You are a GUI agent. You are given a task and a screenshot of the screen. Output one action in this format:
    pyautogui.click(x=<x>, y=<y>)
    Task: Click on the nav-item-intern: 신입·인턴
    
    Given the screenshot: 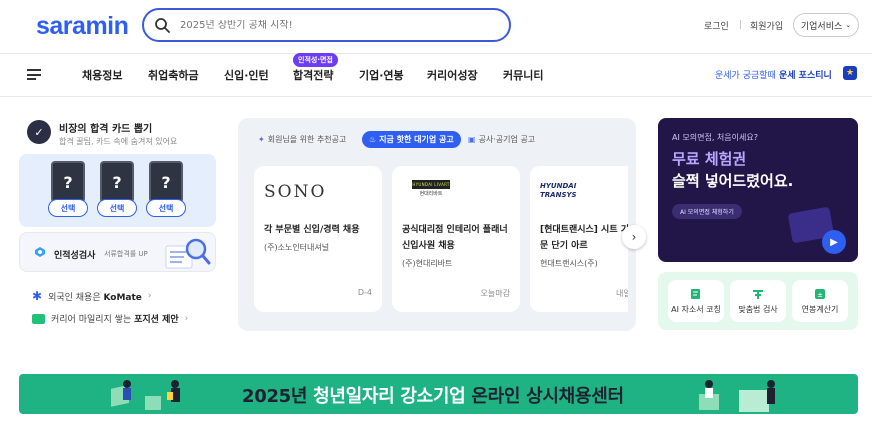 What is the action you would take?
    pyautogui.click(x=246, y=75)
    